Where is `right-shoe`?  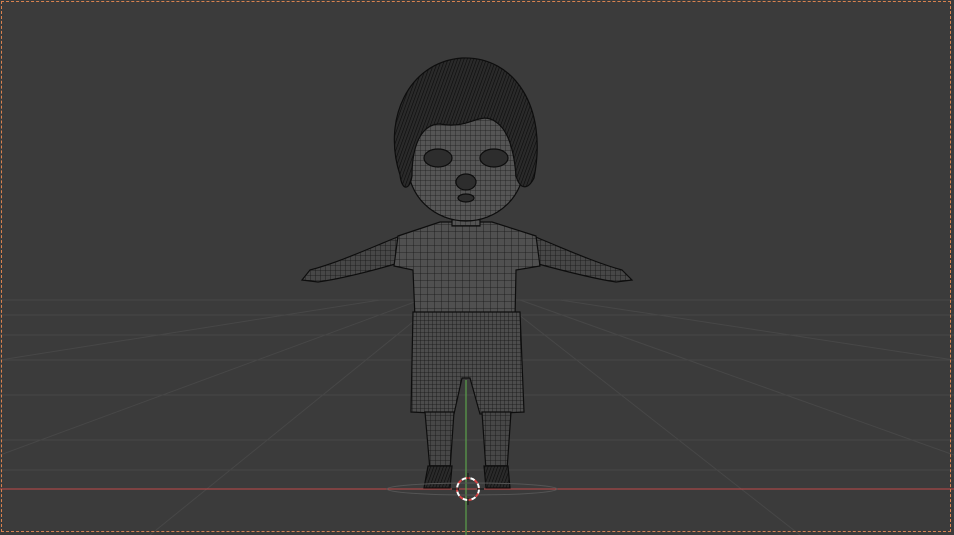
right-shoe is located at coordinates (497, 477).